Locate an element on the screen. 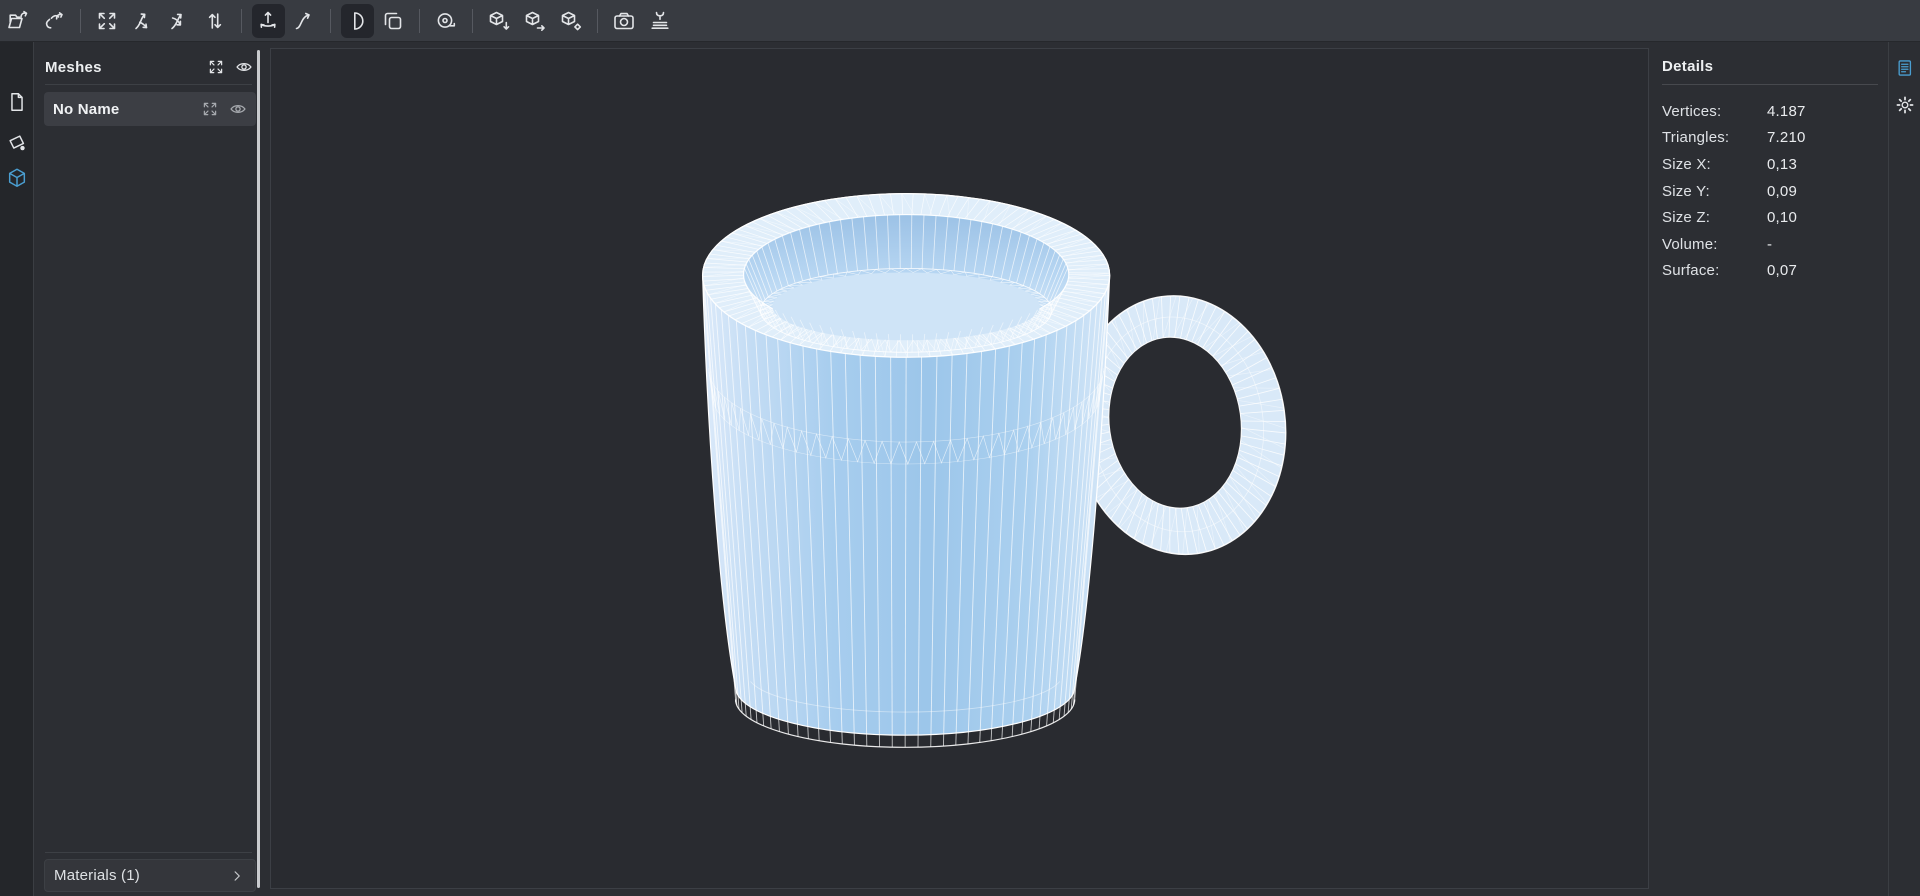  details-row-value: 0,13 is located at coordinates (1782, 164).